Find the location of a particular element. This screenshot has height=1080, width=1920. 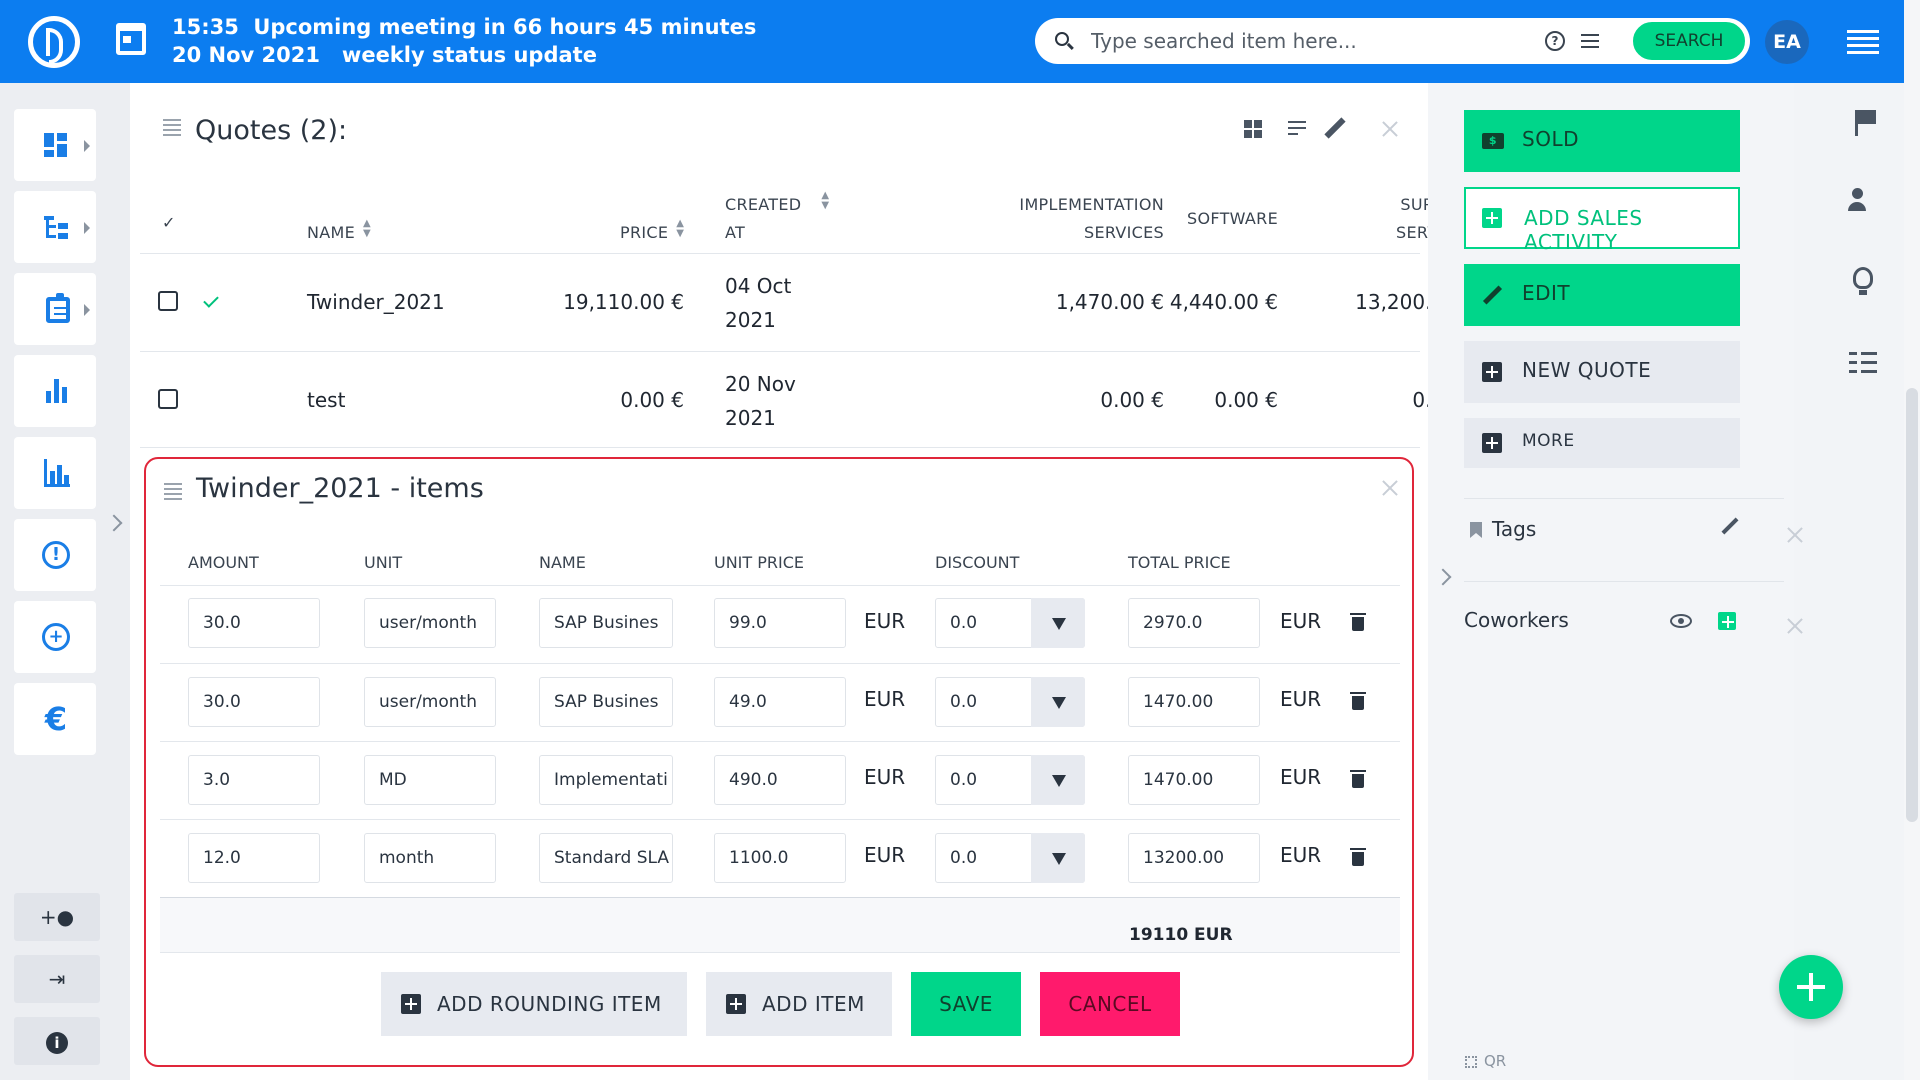

nav-finance-button: € is located at coordinates (55, 719).